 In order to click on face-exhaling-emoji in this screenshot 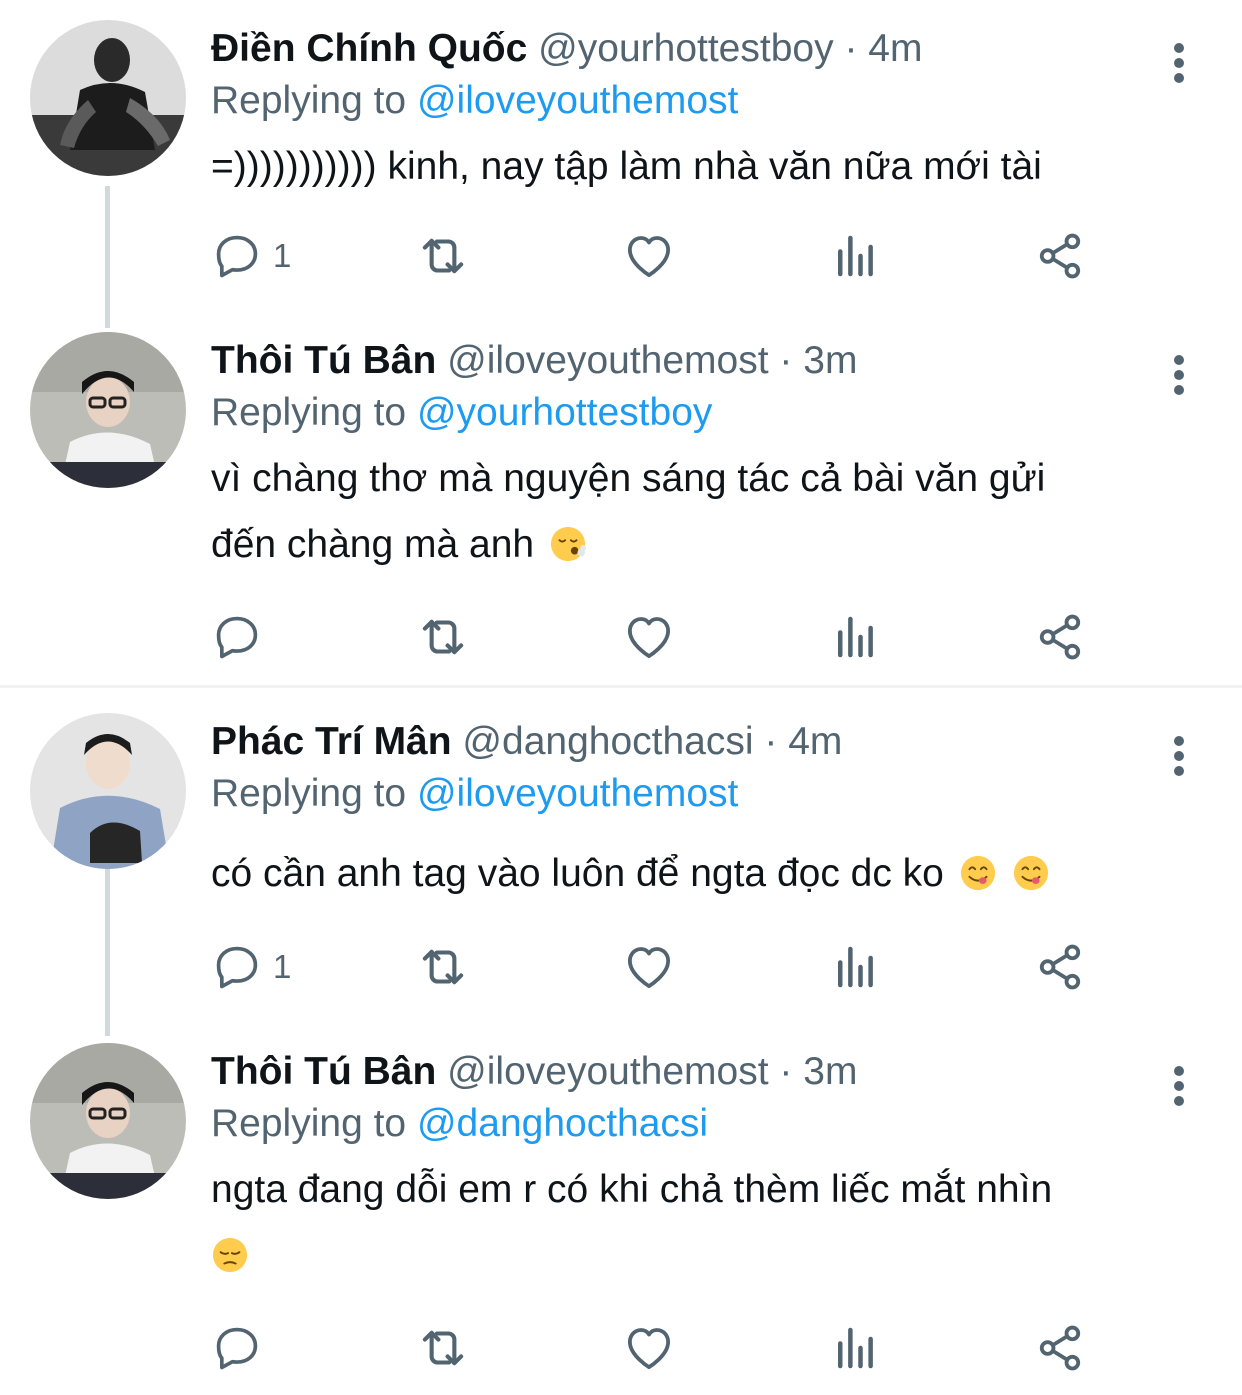, I will do `click(568, 544)`.